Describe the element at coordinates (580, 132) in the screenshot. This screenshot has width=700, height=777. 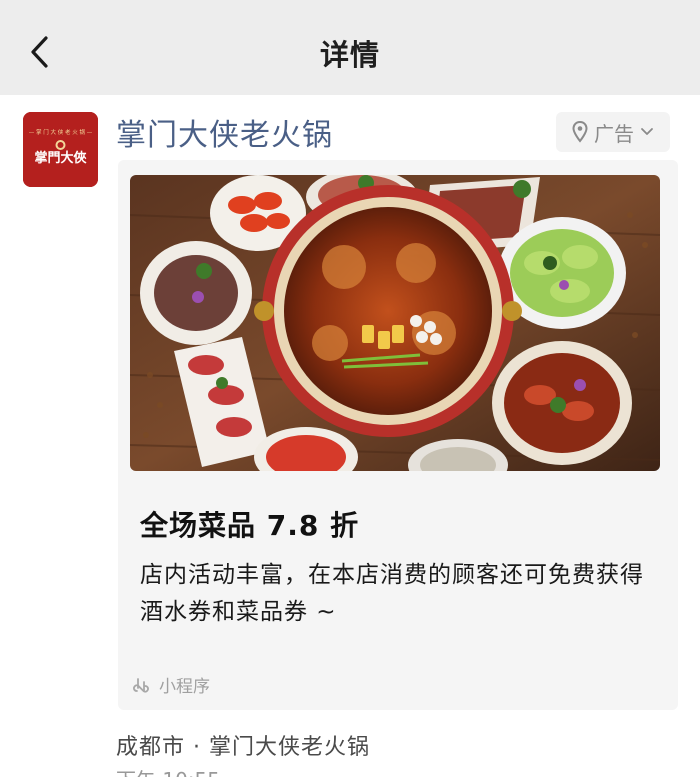
I see `location-pin-icon` at that location.